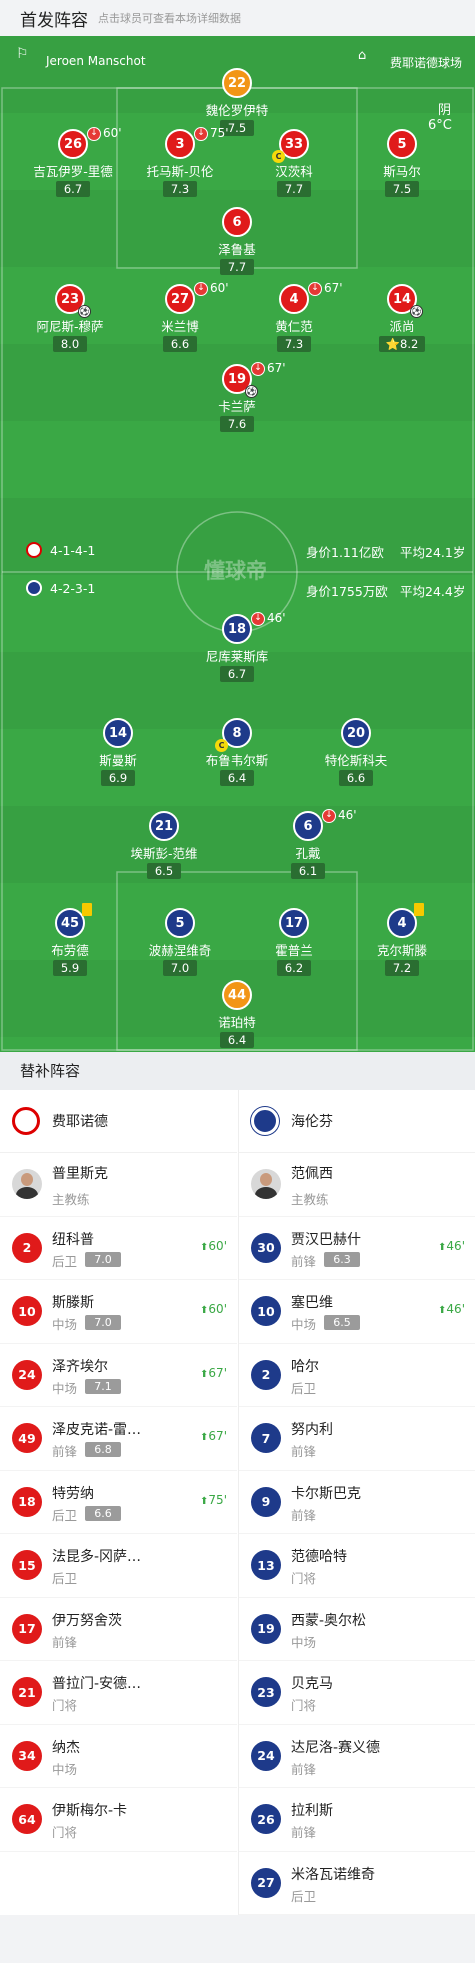 The width and height of the screenshot is (475, 1963). Describe the element at coordinates (312, 1430) in the screenshot. I see `player-name: 努内利` at that location.